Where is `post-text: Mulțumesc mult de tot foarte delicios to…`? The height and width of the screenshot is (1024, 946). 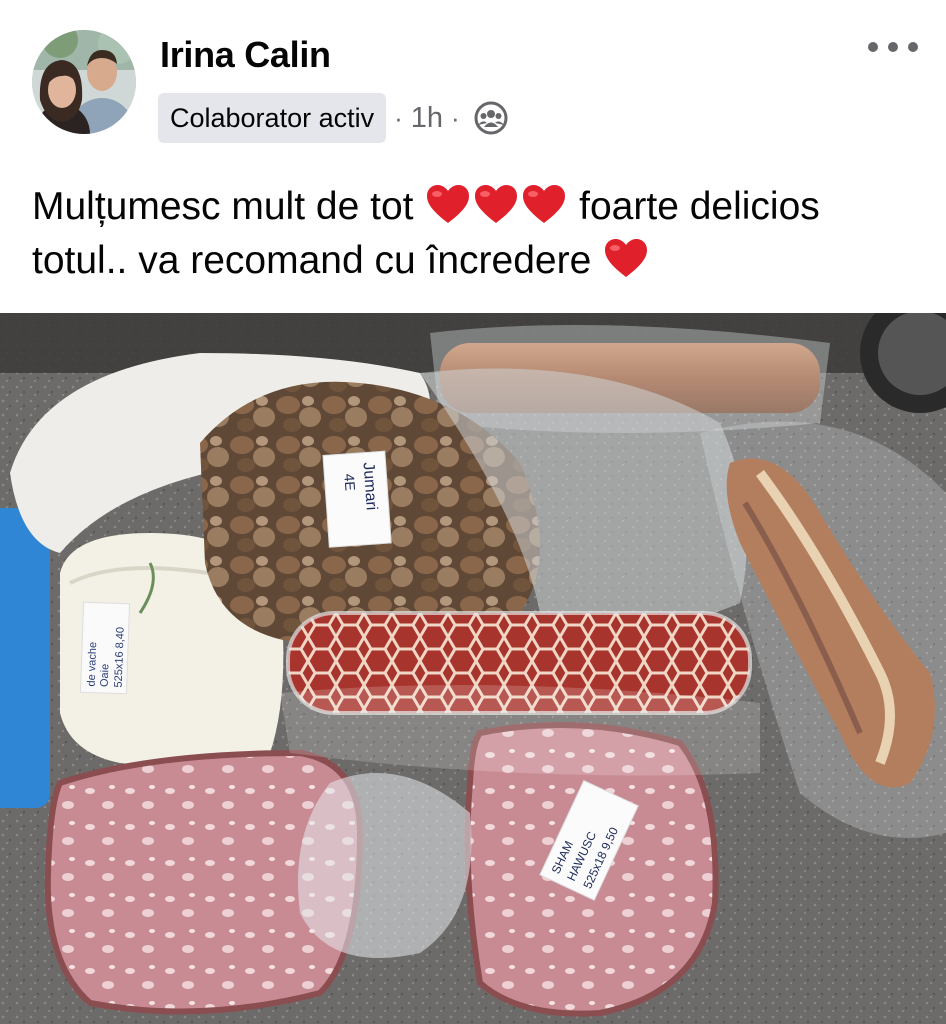 post-text: Mulțumesc mult de tot foarte delicios to… is located at coordinates (472, 234).